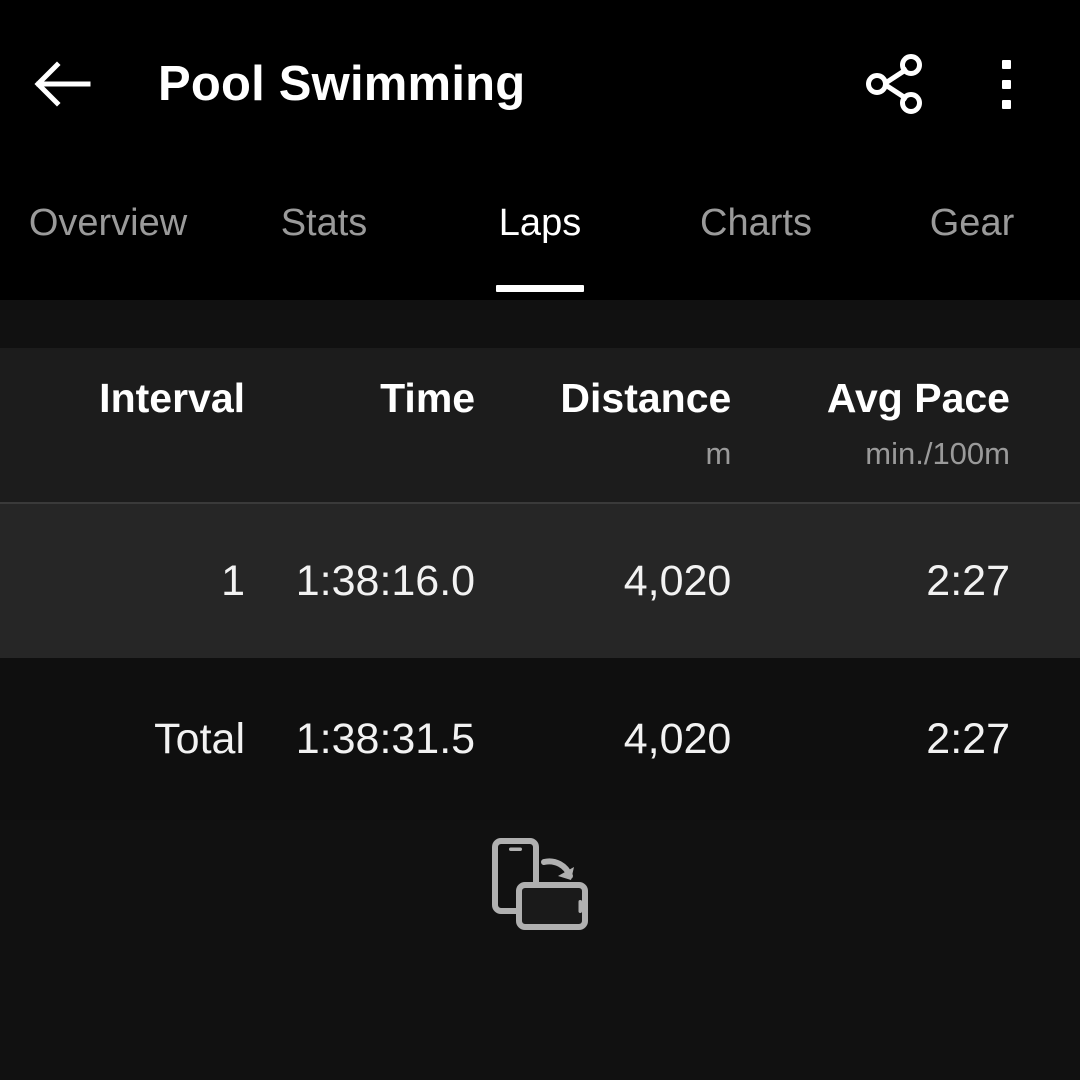 The image size is (1080, 1080). Describe the element at coordinates (603, 423) in the screenshot. I see `column-header-distance: Distance m` at that location.